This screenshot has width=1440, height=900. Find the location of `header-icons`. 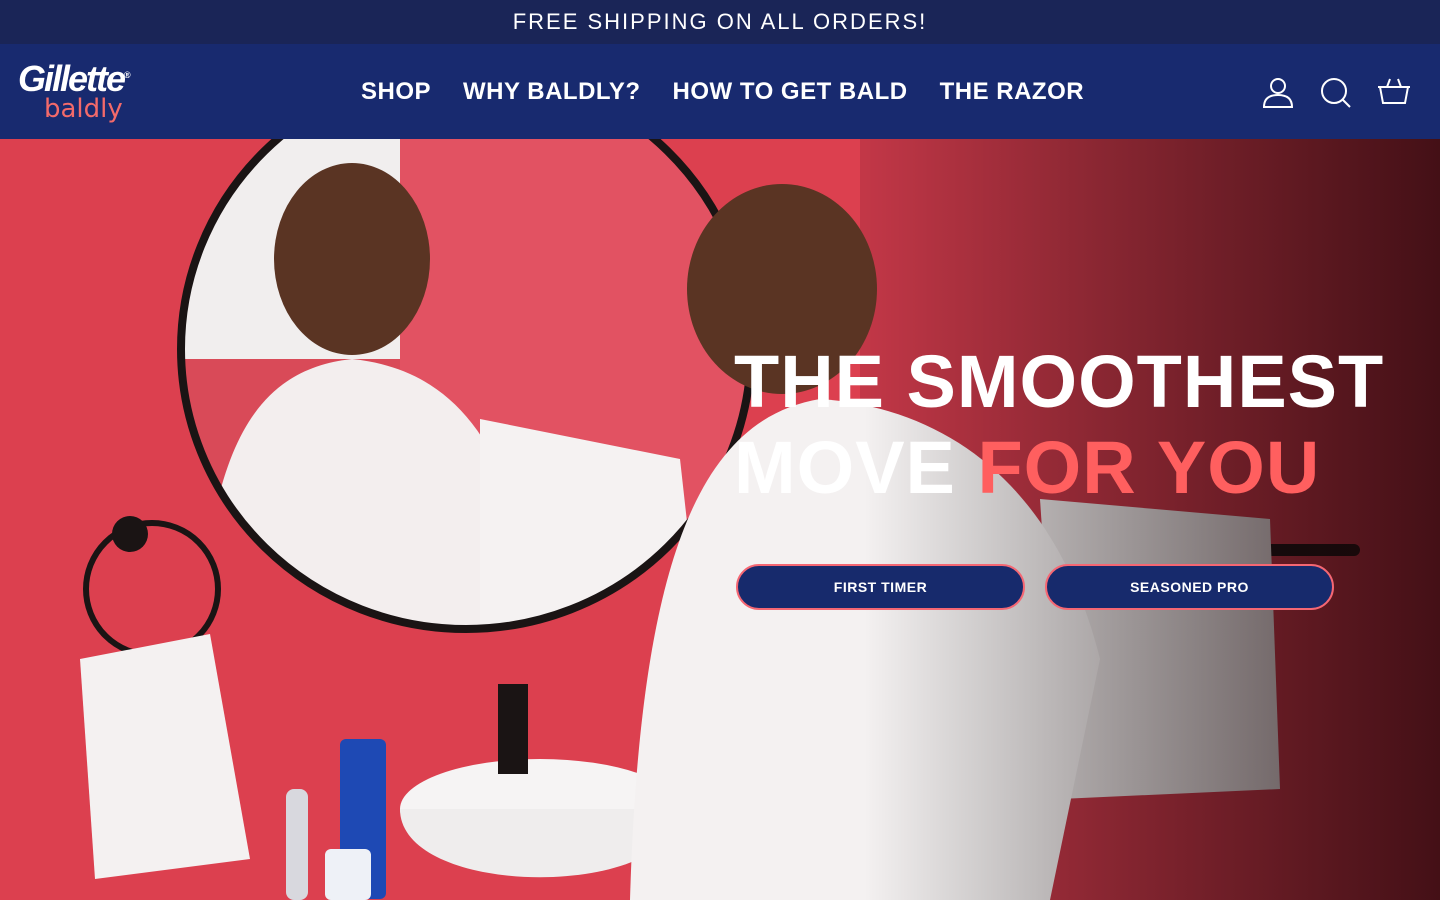

header-icons is located at coordinates (1336, 91).